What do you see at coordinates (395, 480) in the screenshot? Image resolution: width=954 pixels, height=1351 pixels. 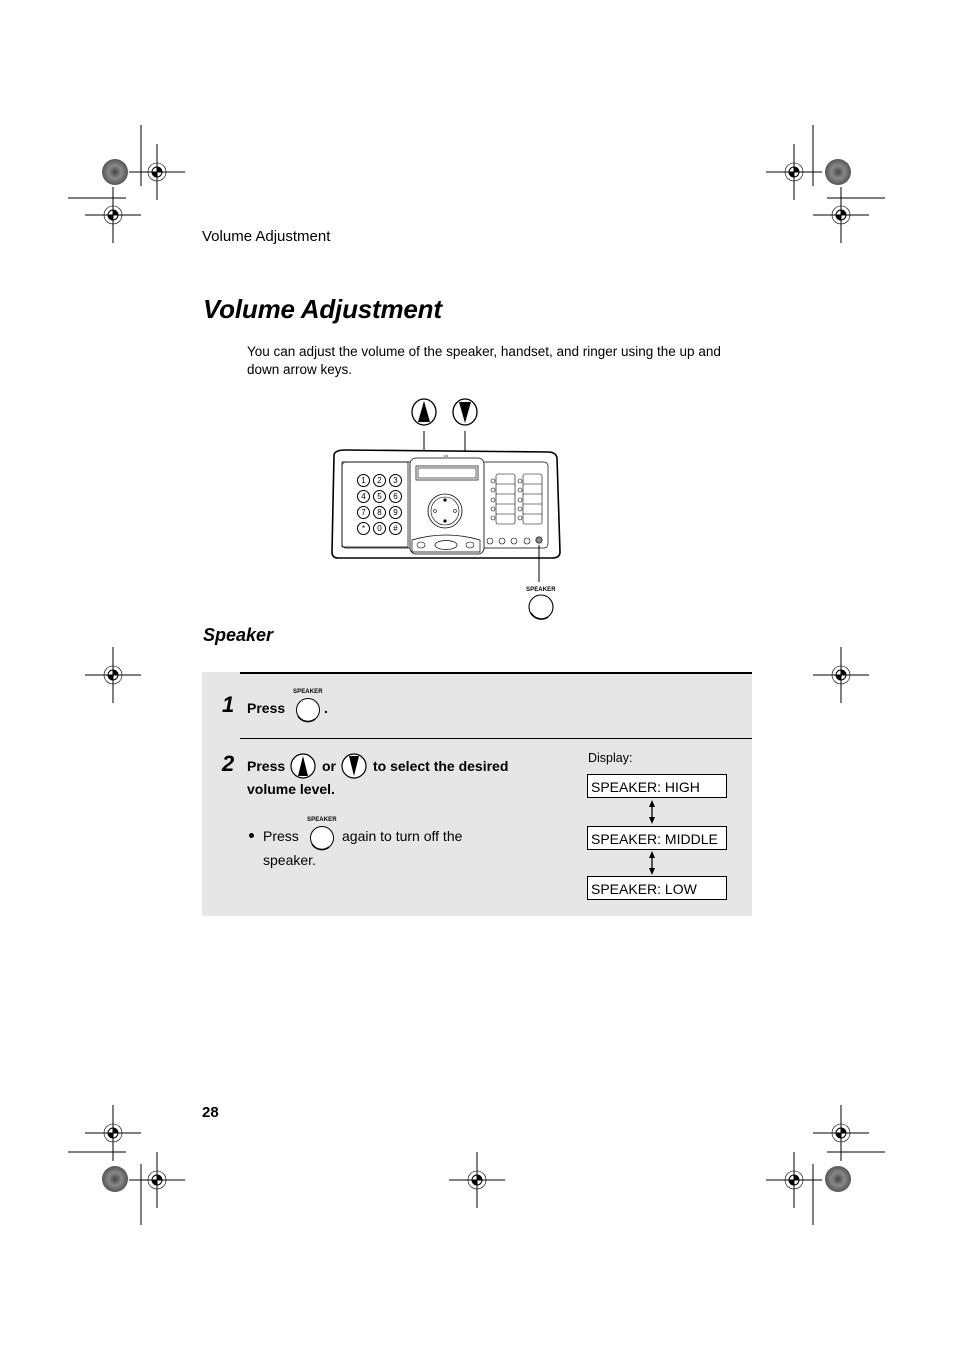 I see `keypad-key-icon: 3` at bounding box center [395, 480].